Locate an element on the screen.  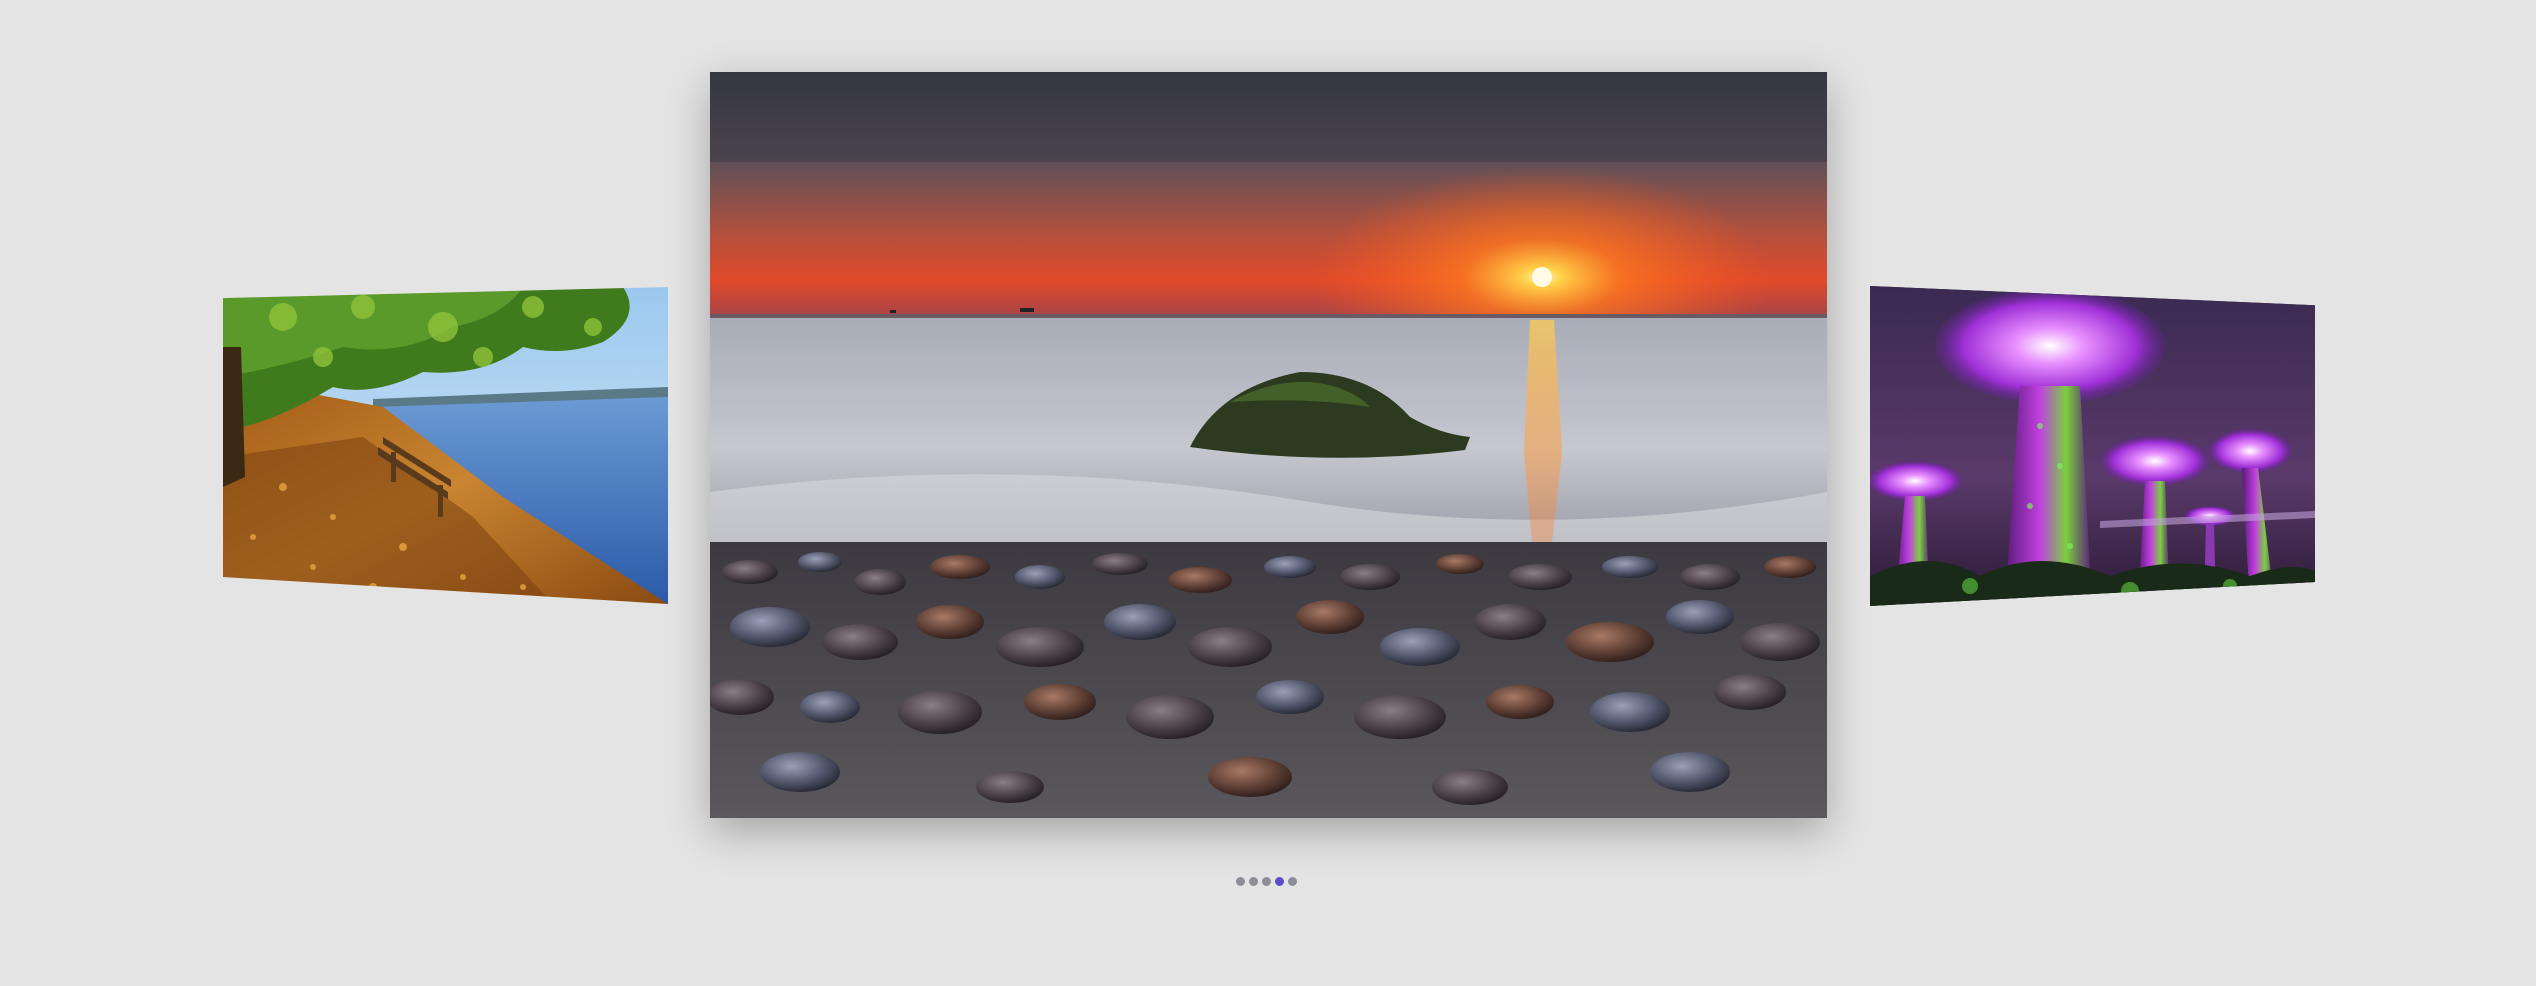
carousel-pagination is located at coordinates (1266, 881).